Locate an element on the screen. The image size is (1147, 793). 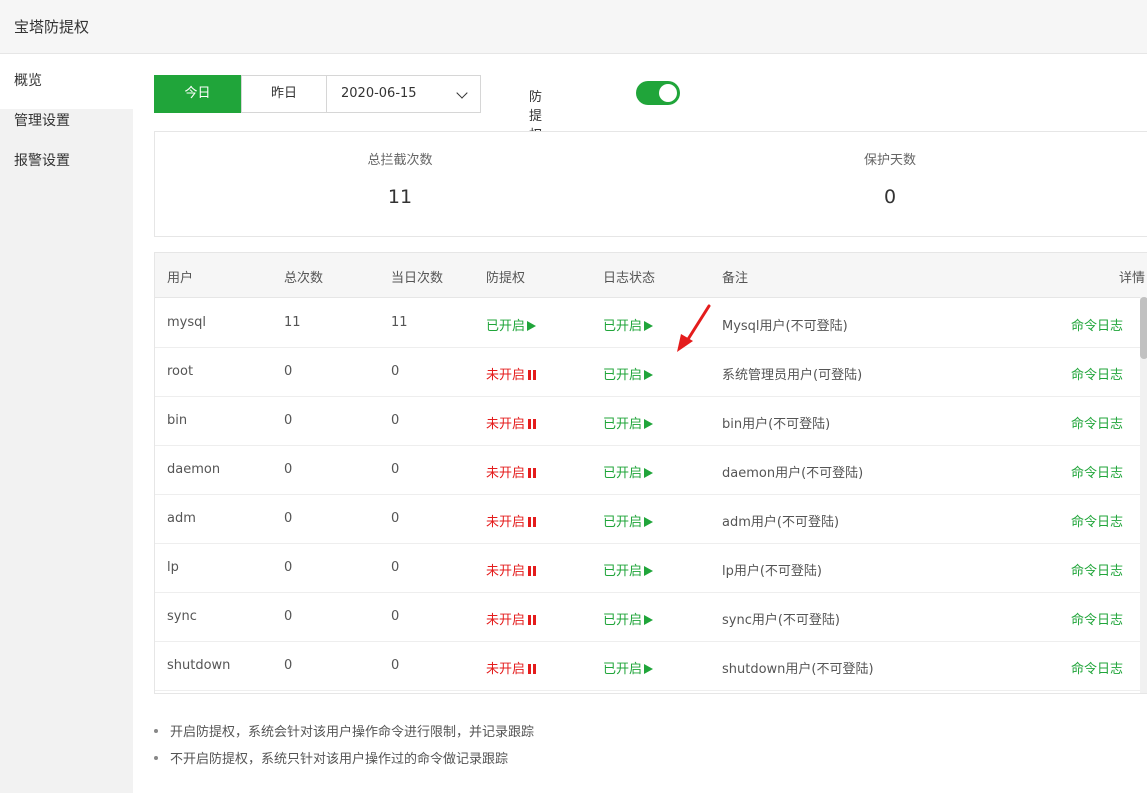
date-value: 2020-06-15 is located at coordinates (379, 93).